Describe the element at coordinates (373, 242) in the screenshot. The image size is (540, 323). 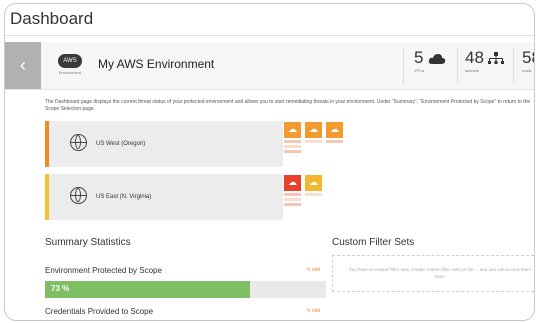
I see `custom-filter-title: Custom Filter Sets` at that location.